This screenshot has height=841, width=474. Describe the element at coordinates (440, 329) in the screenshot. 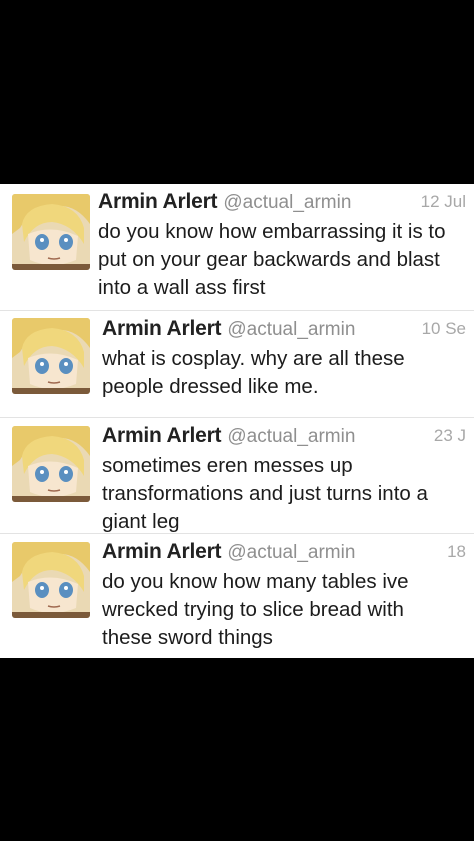

I see `timestamp: 10 Se` at that location.